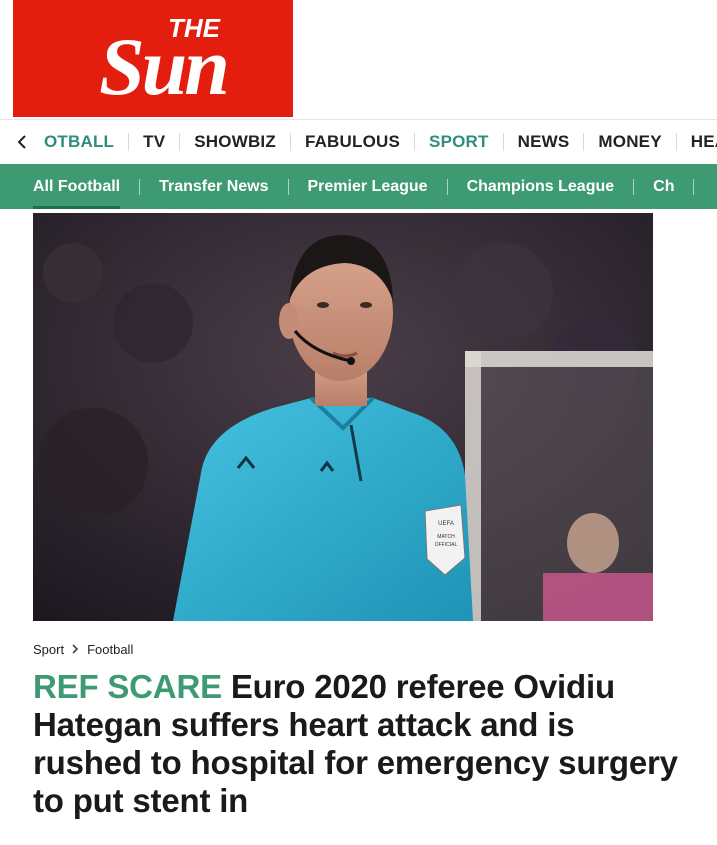 The width and height of the screenshot is (717, 845). Describe the element at coordinates (544, 142) in the screenshot. I see `nav-item-news: NEWS` at that location.